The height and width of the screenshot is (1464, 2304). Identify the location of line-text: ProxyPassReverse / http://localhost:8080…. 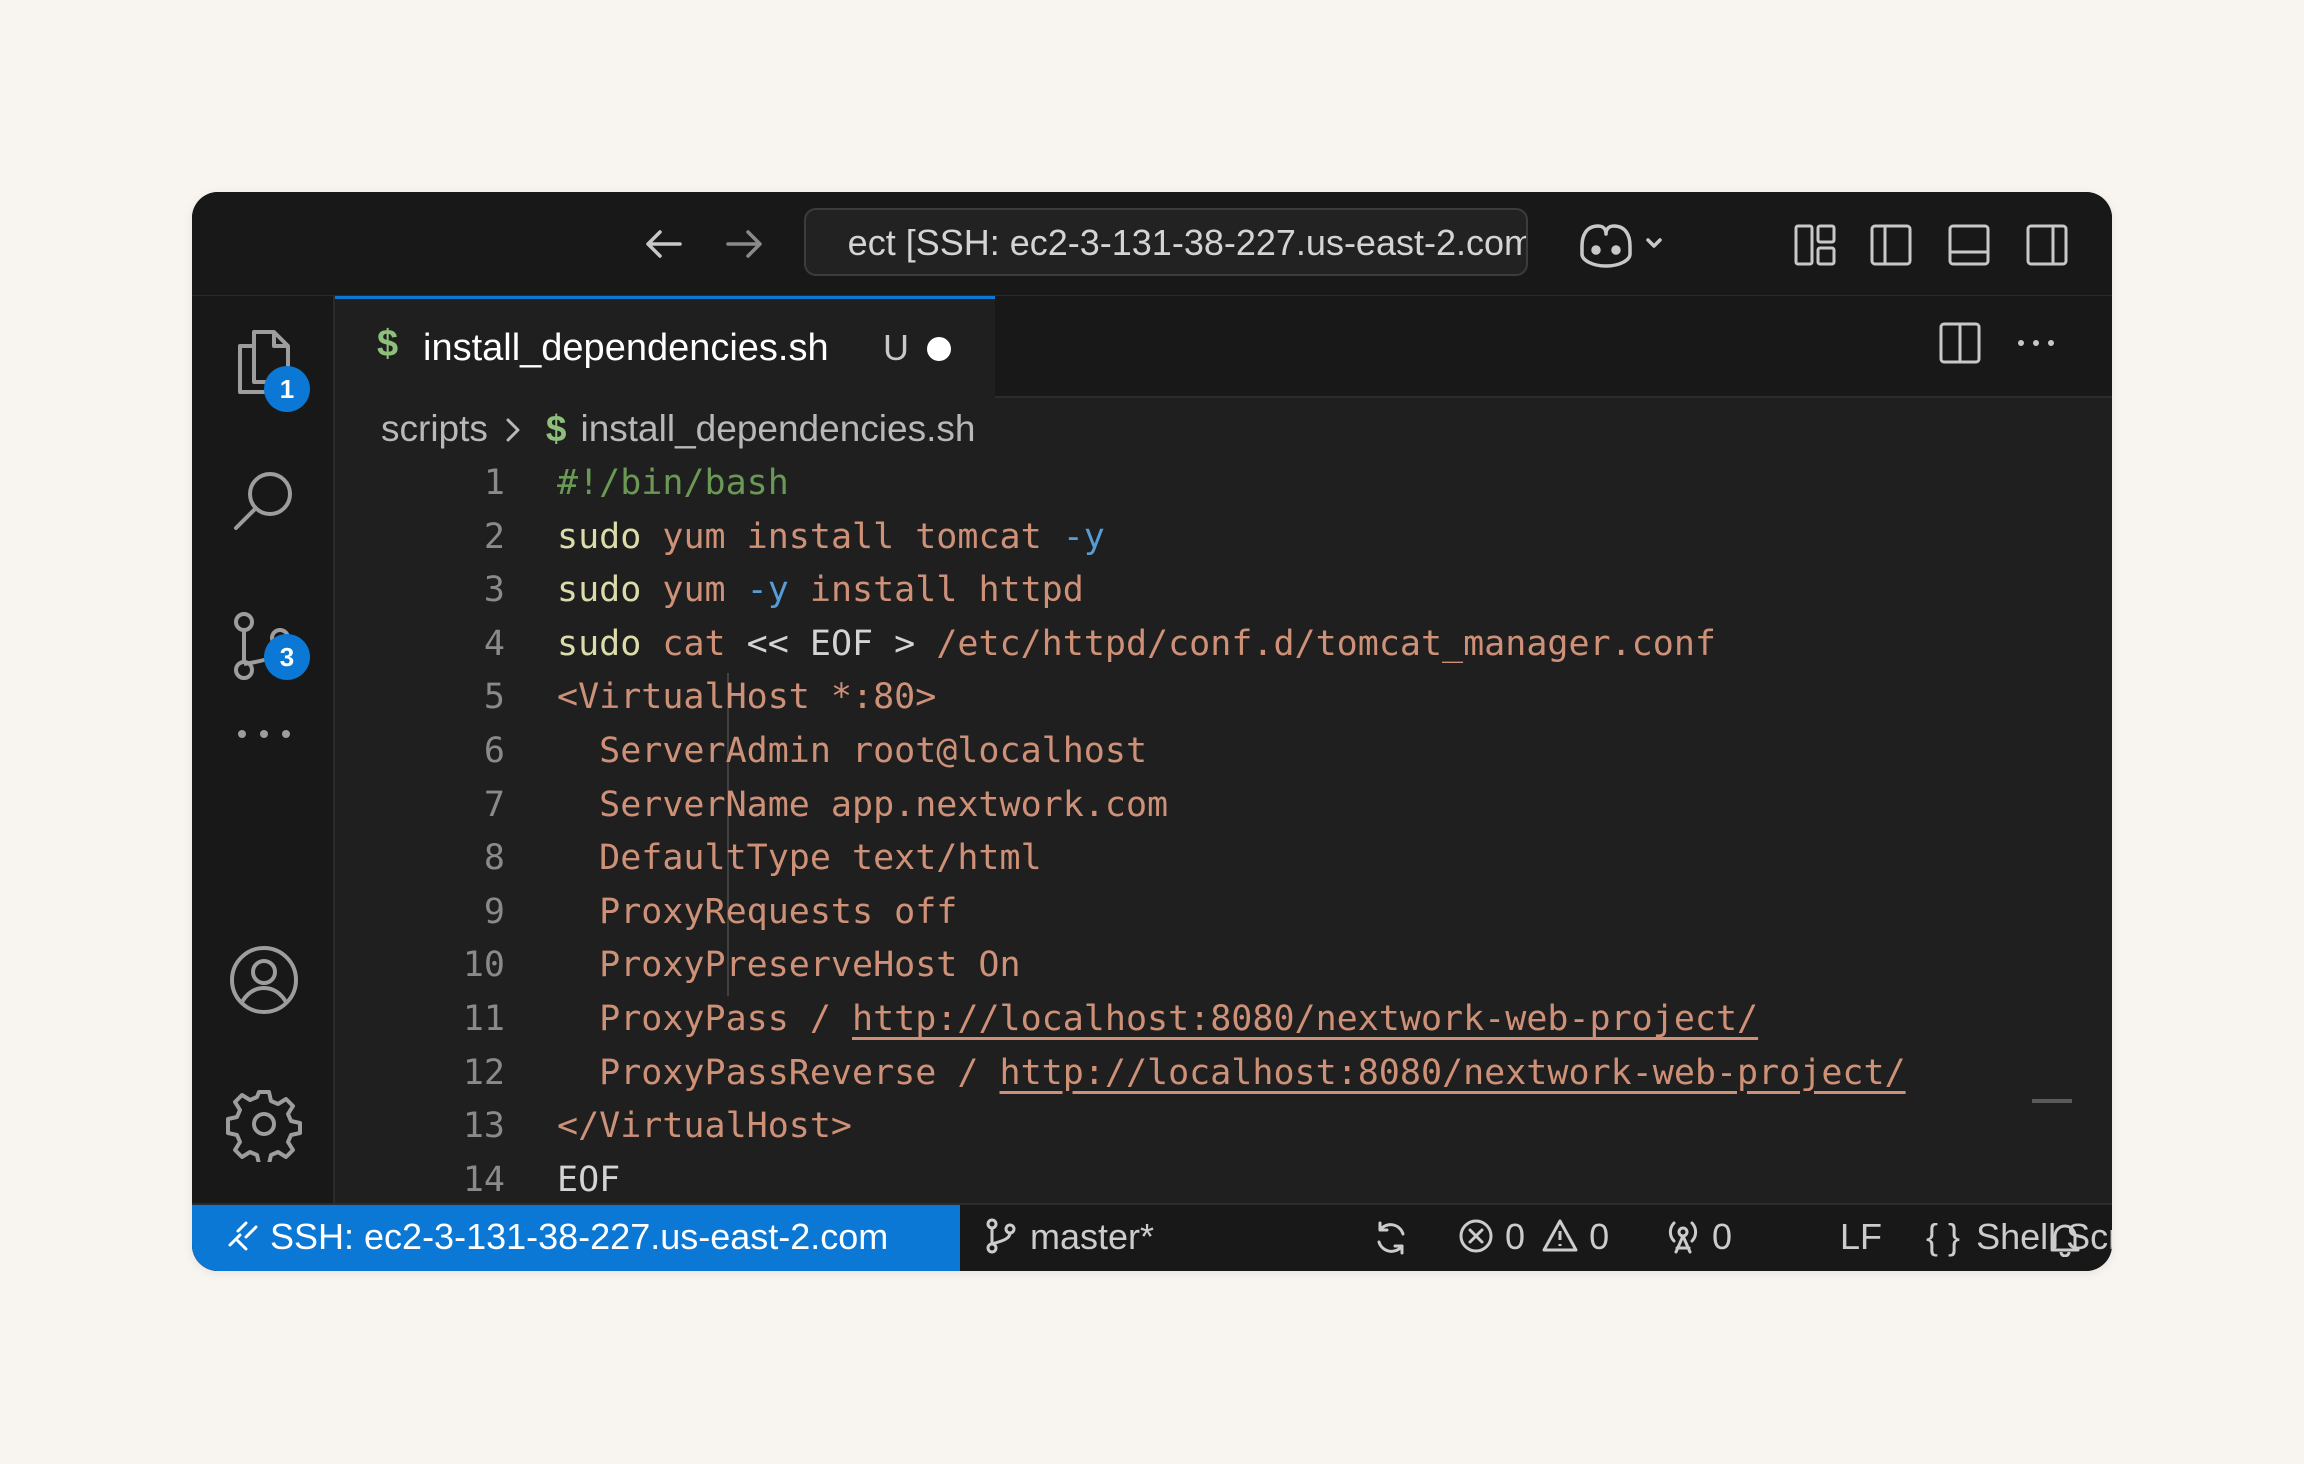
(1231, 1073).